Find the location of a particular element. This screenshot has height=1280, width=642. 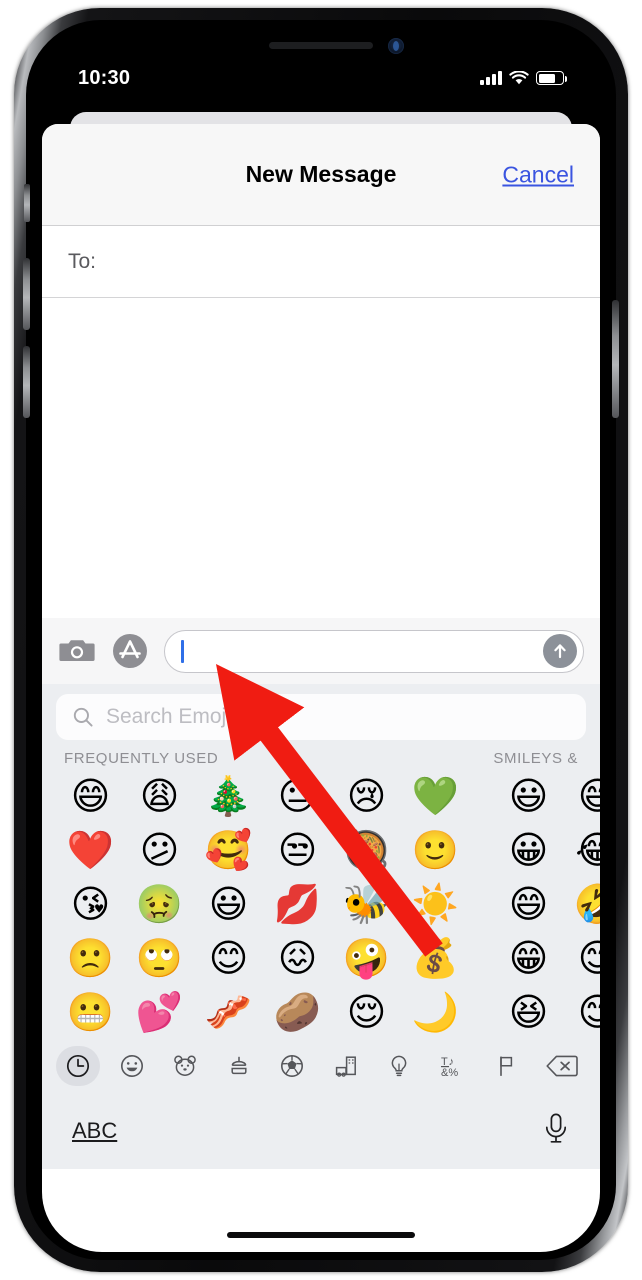

recipient-label: To: is located at coordinates (82, 261).